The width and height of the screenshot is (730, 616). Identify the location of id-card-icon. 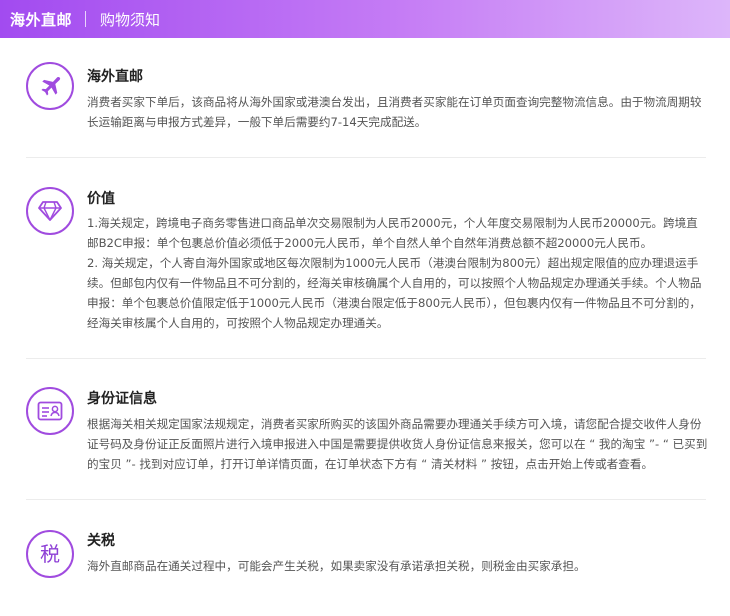
(50, 411).